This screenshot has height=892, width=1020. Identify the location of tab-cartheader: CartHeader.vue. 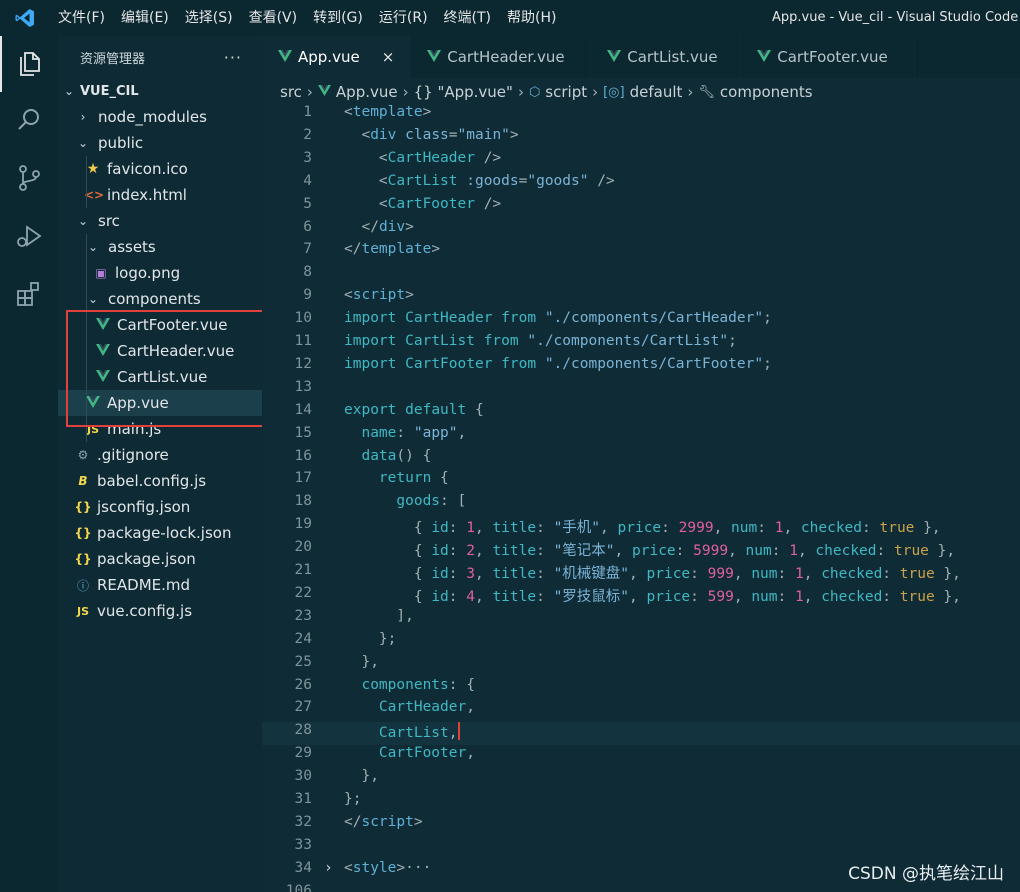
(501, 57).